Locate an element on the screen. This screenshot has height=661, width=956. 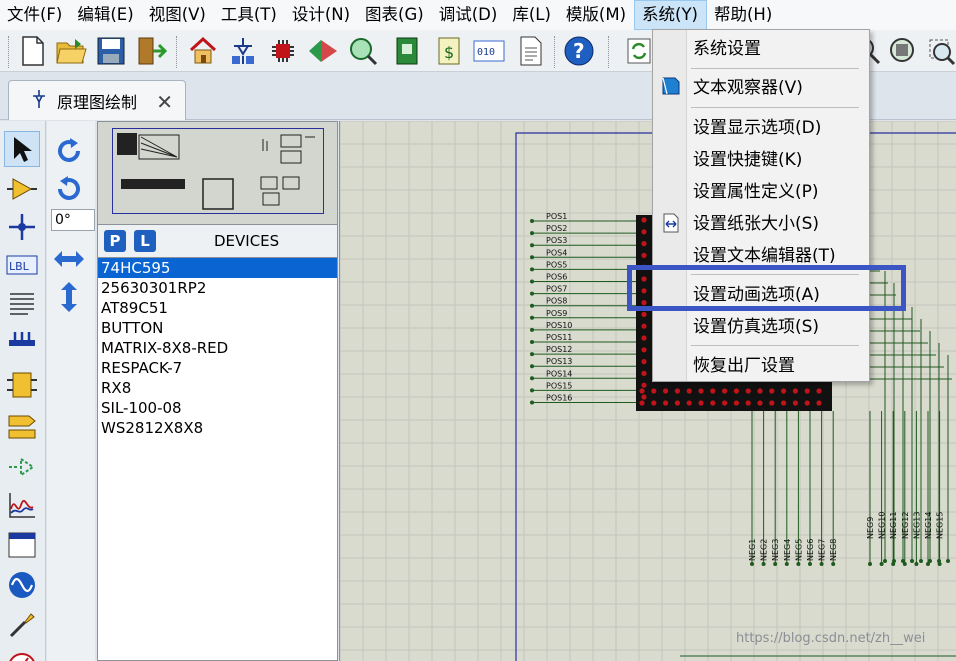
zoom-area-icon is located at coordinates (940, 51).